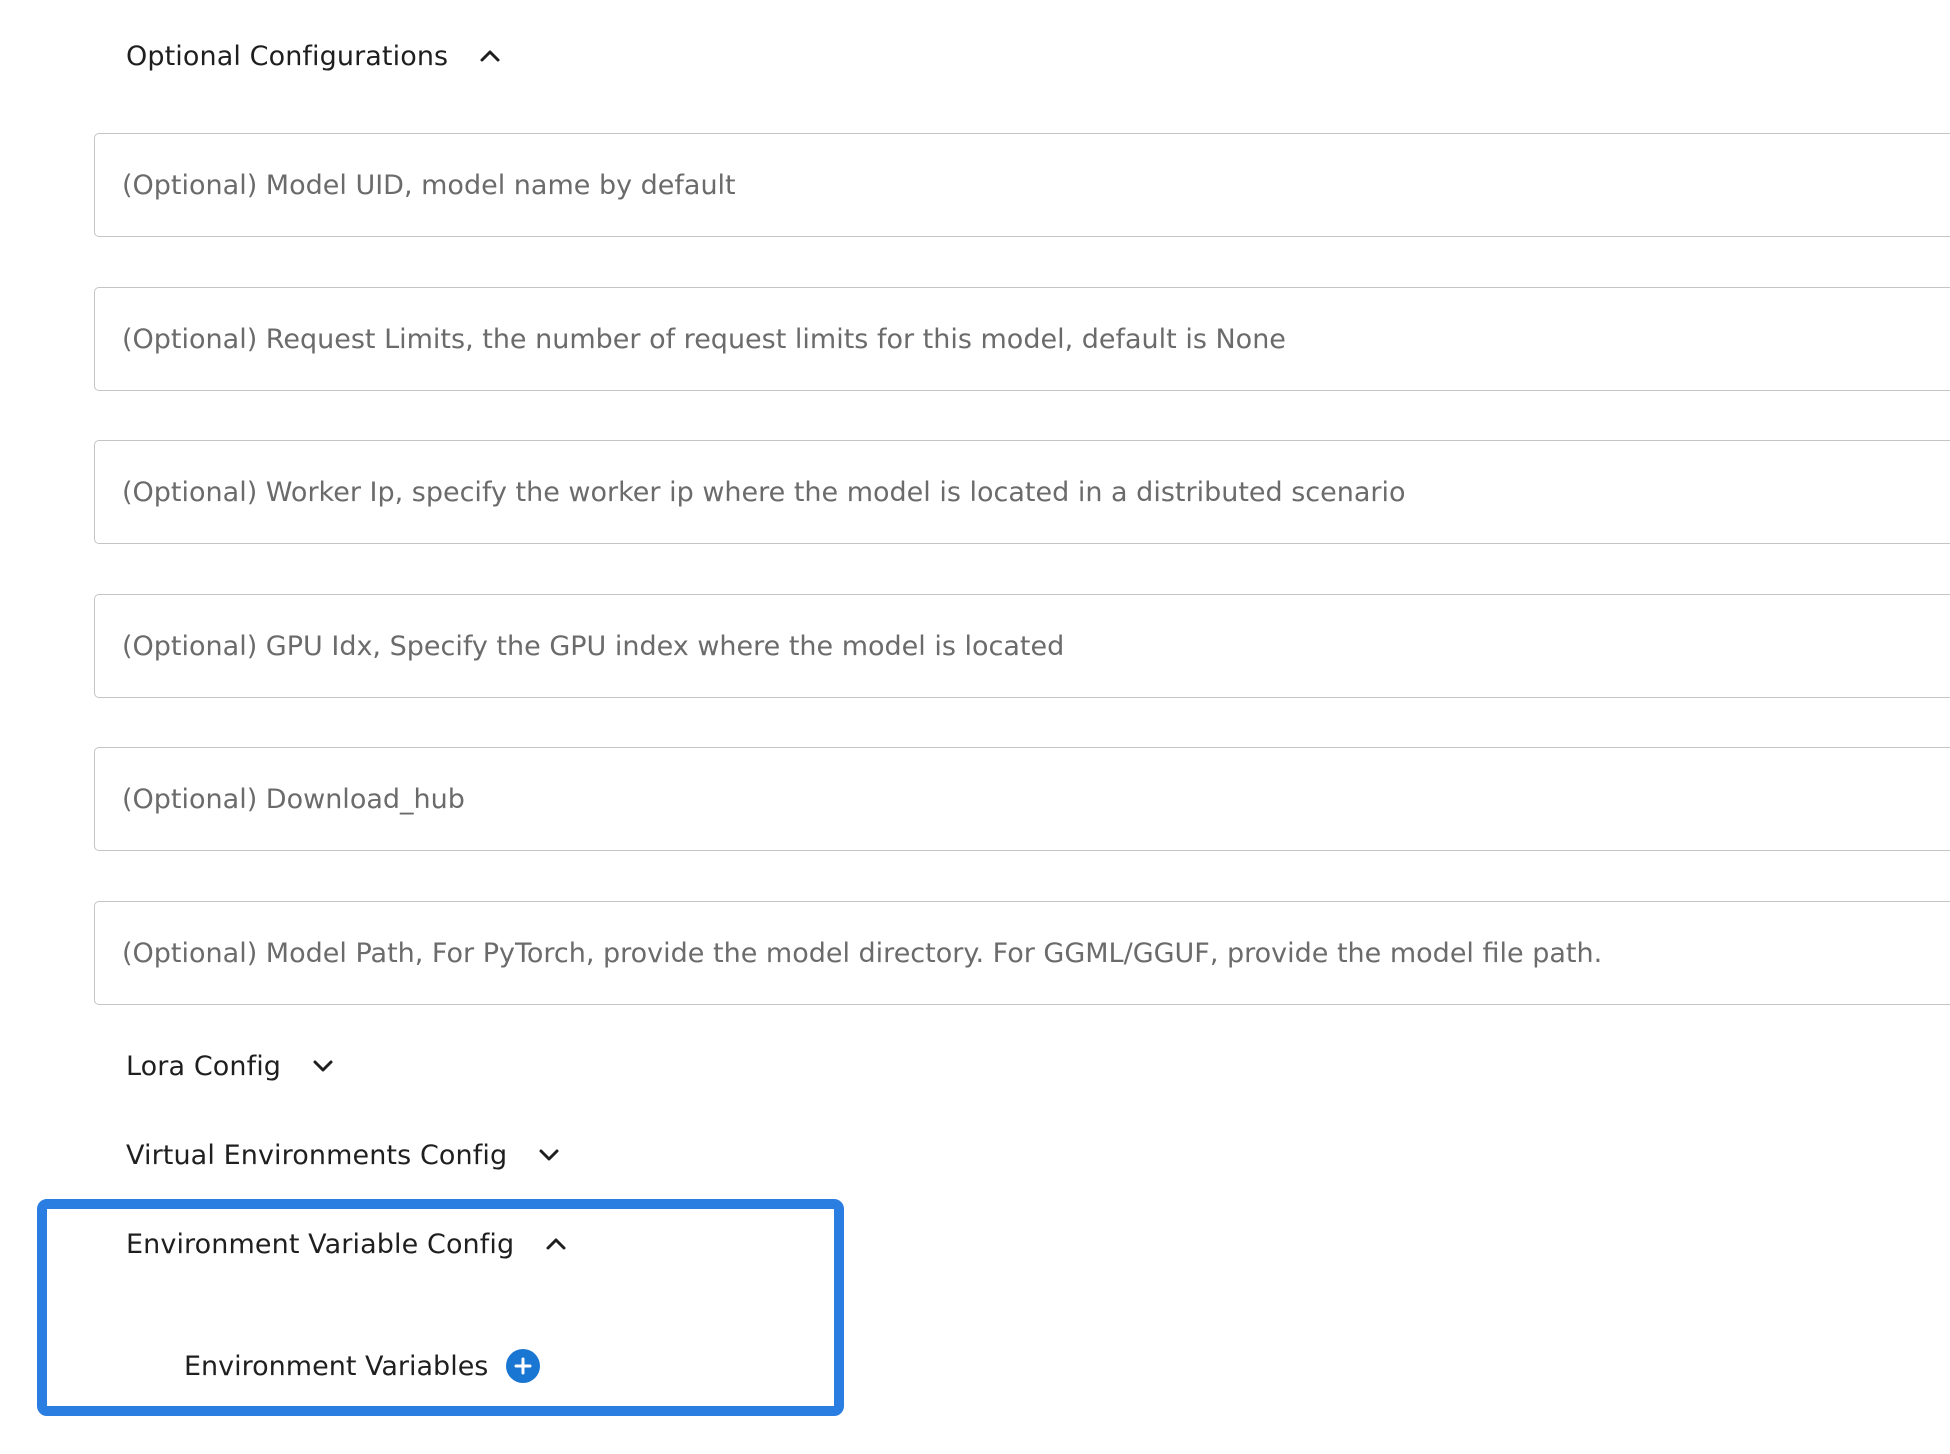  Describe the element at coordinates (287, 56) in the screenshot. I see `optional-configurations-label: Optional Configurations` at that location.